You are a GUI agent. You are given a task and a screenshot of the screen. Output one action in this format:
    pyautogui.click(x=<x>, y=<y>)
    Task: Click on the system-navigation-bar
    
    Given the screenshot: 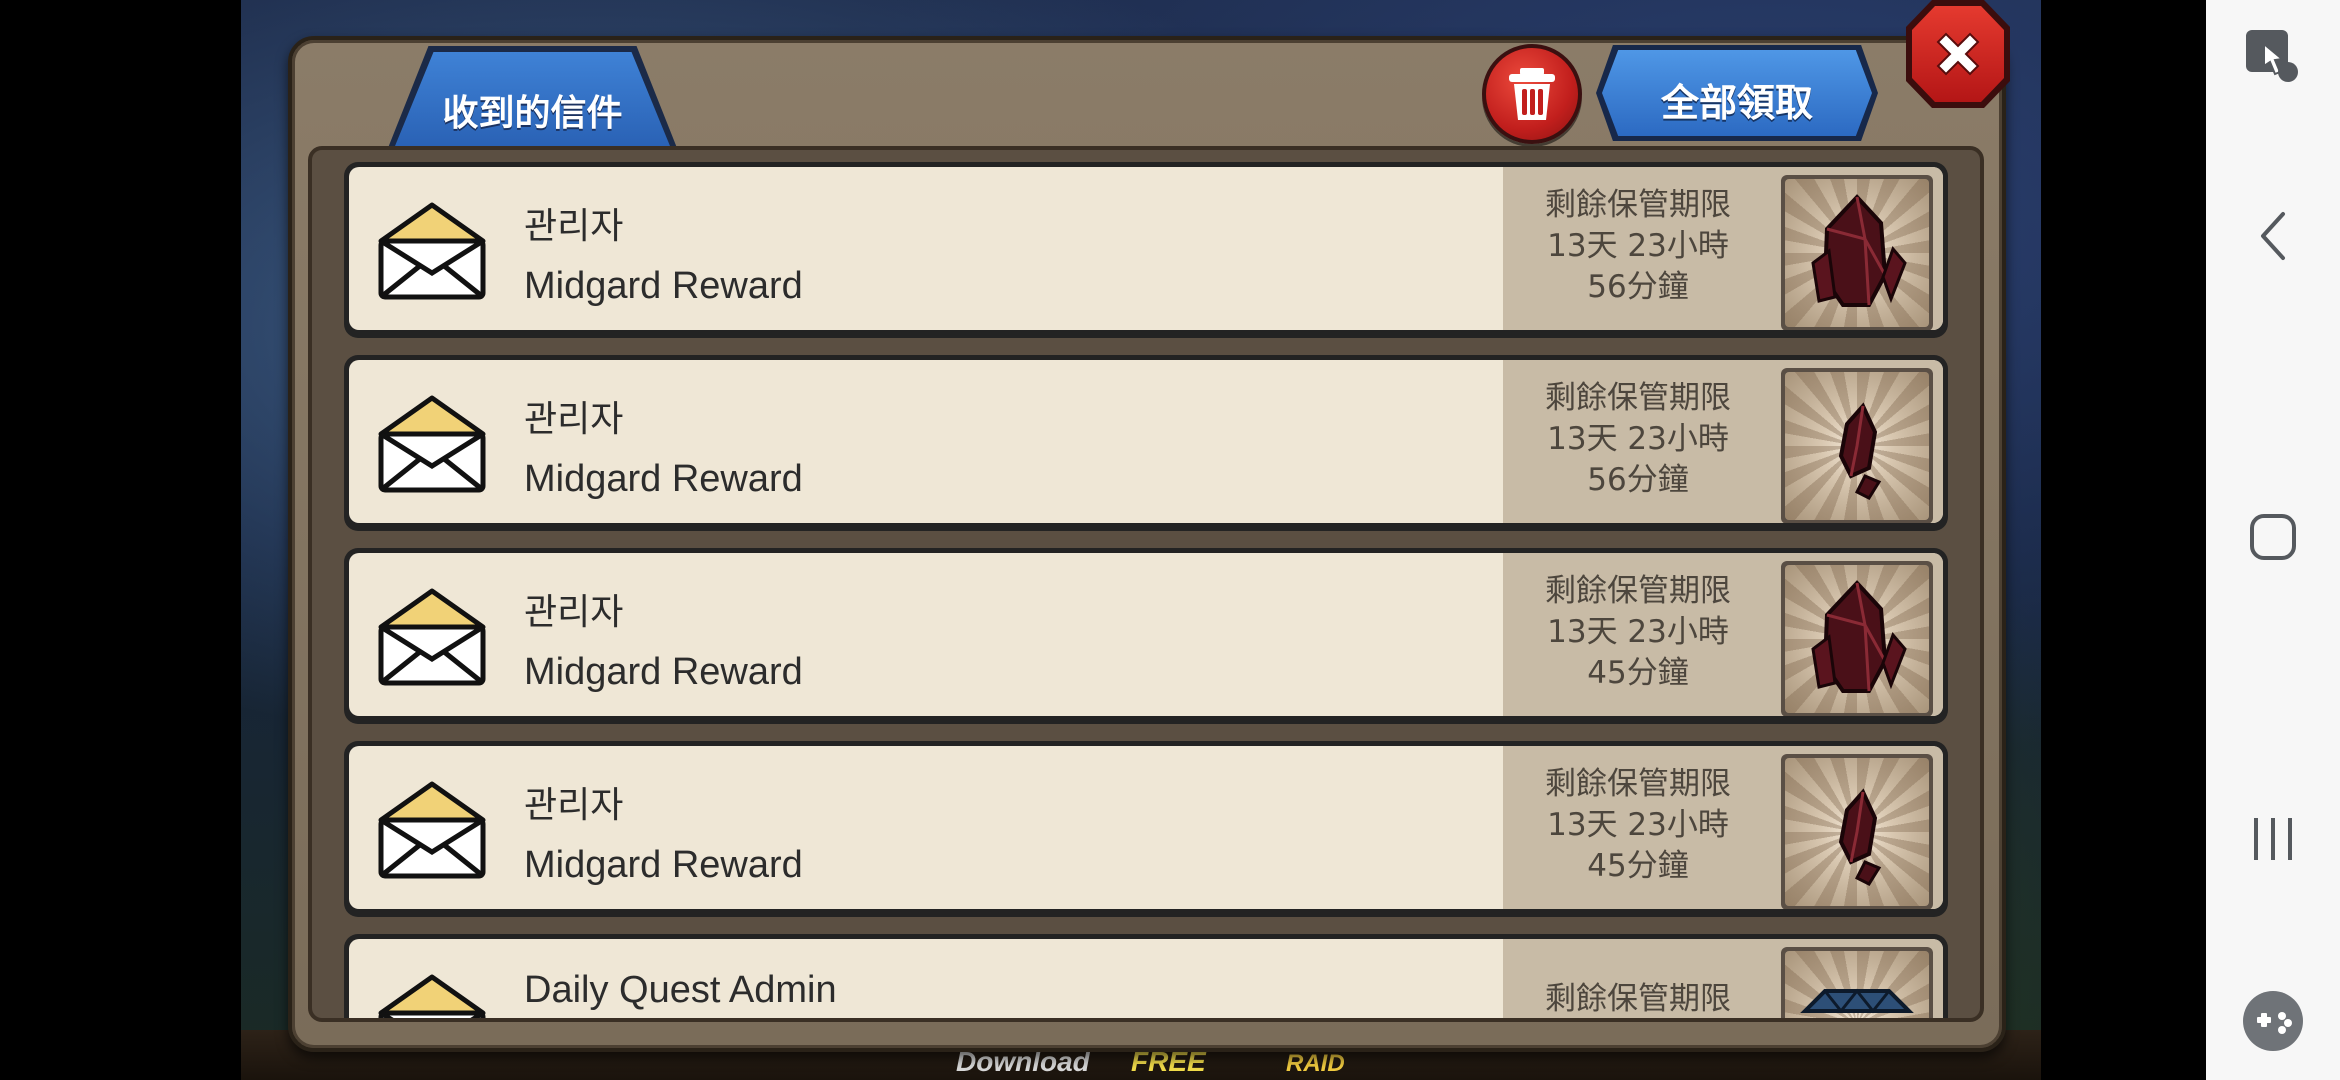 What is the action you would take?
    pyautogui.click(x=2273, y=540)
    